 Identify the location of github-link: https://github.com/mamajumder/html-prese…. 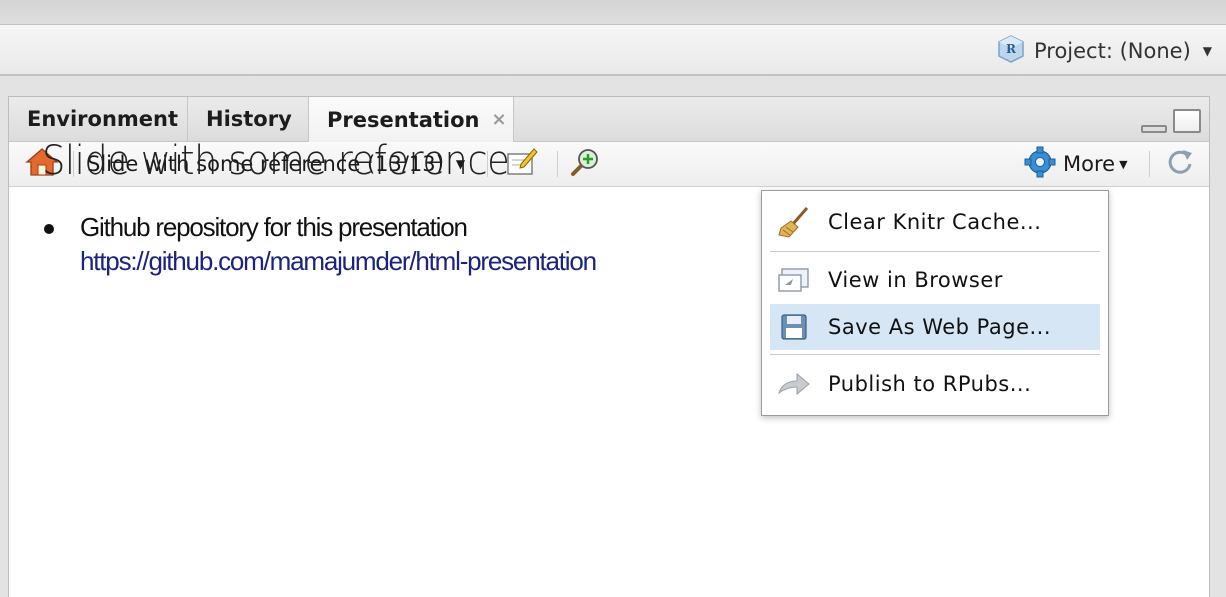
(338, 261).